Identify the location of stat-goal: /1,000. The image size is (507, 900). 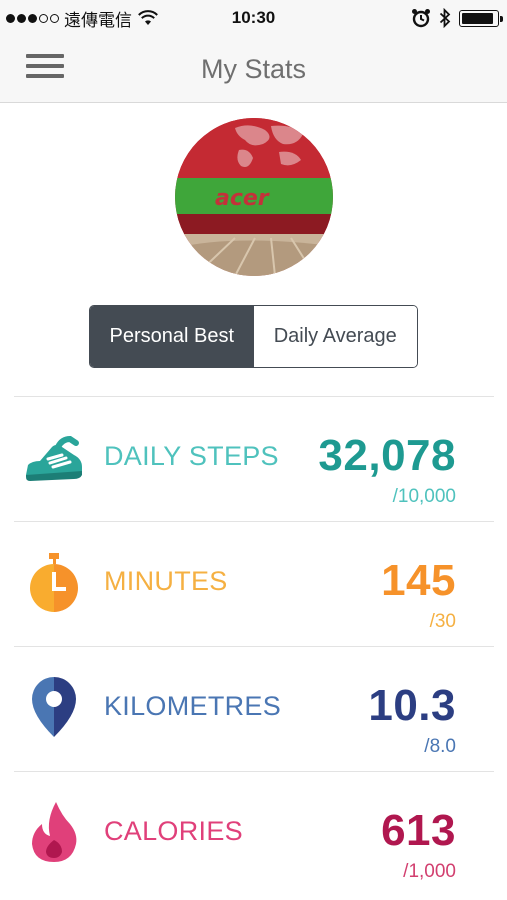
(429, 871).